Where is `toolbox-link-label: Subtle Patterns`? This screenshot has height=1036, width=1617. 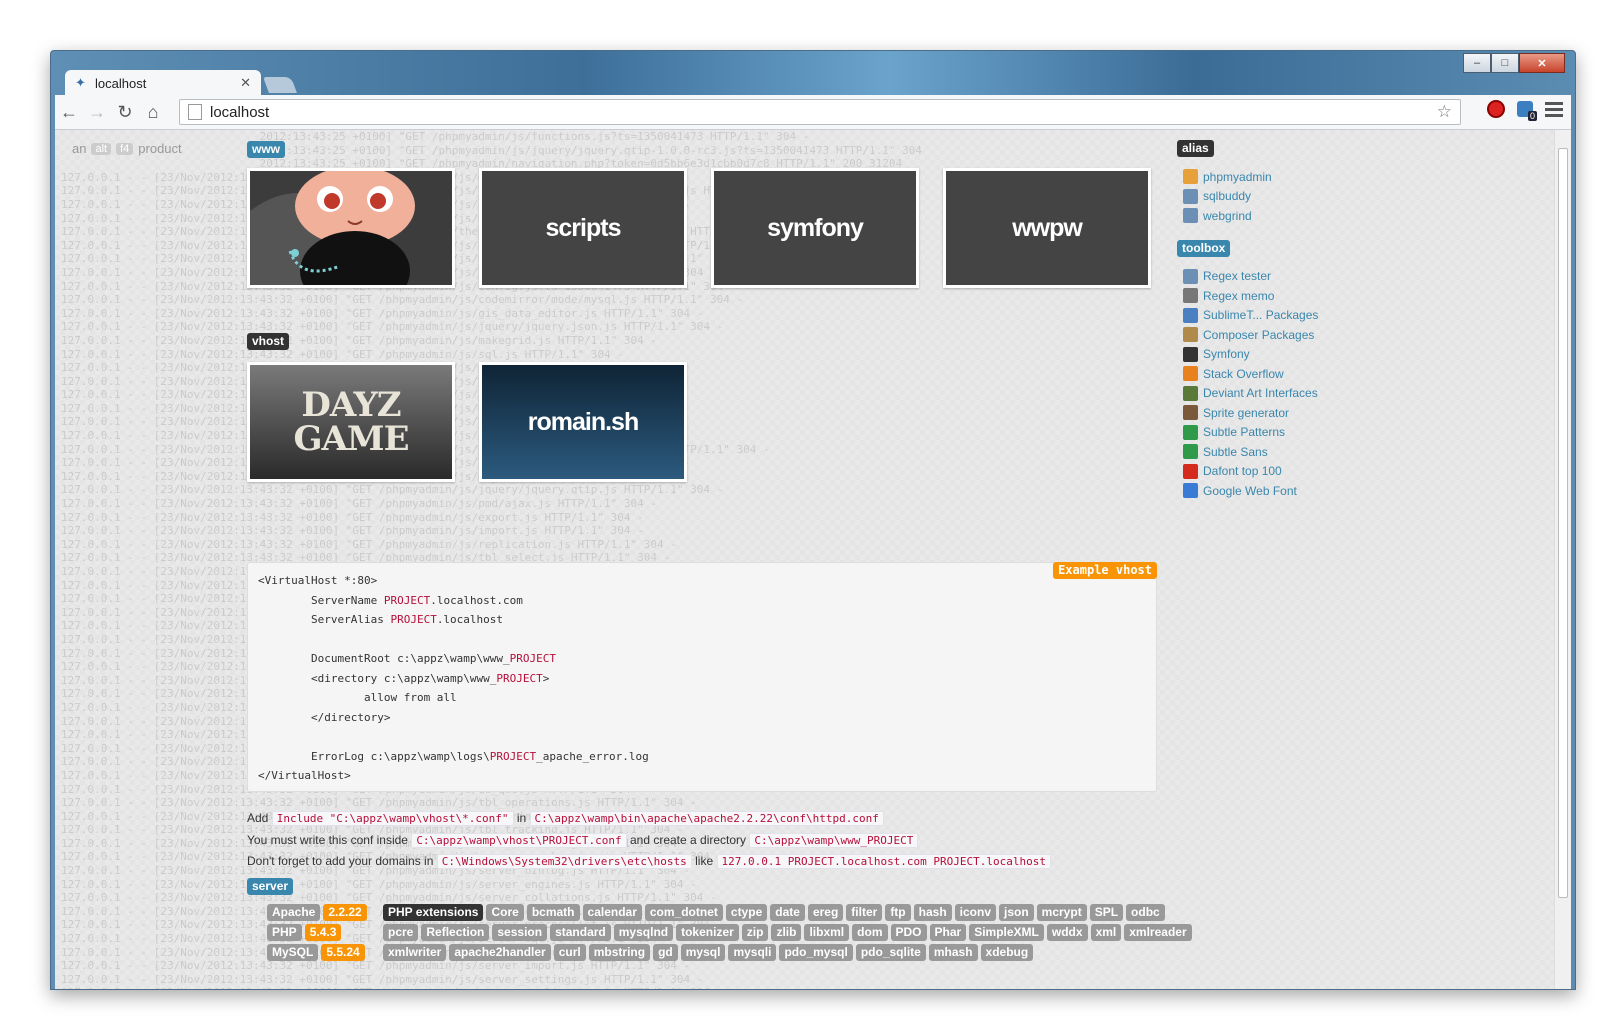
toolbox-link-label: Subtle Patterns is located at coordinates (1244, 432).